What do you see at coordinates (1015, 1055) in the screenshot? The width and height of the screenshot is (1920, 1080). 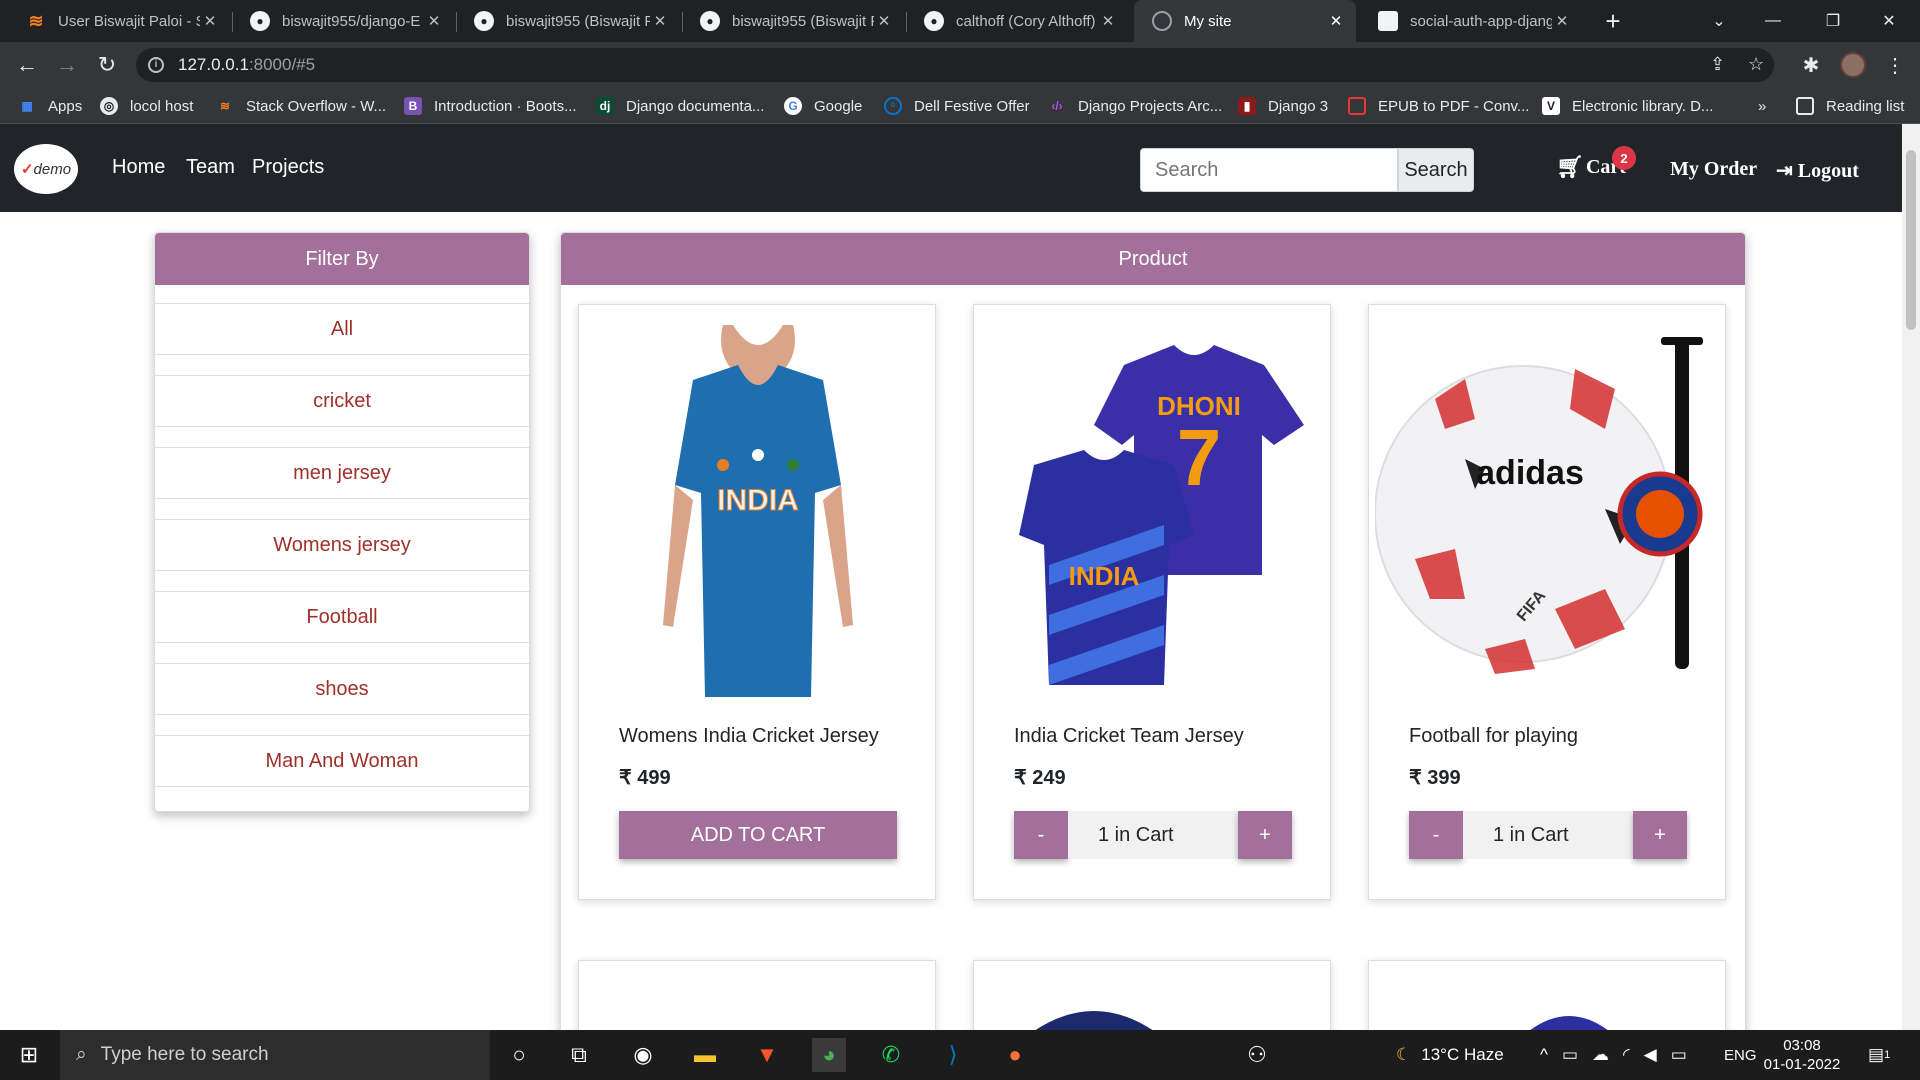 I see `firefox-icon: ●` at bounding box center [1015, 1055].